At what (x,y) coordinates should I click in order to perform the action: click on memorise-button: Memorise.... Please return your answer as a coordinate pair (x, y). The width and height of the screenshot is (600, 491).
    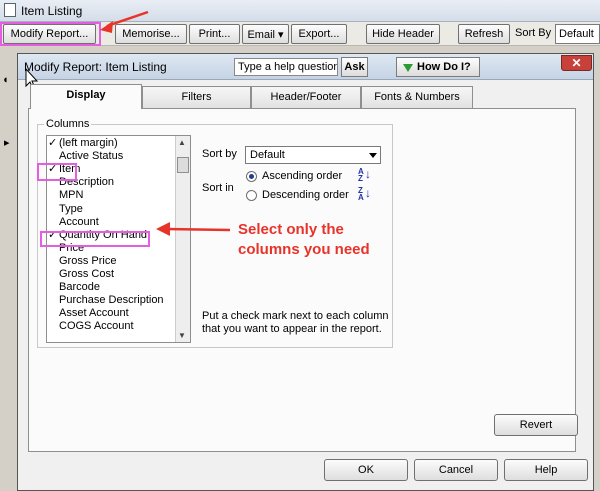
    Looking at the image, I should click on (151, 34).